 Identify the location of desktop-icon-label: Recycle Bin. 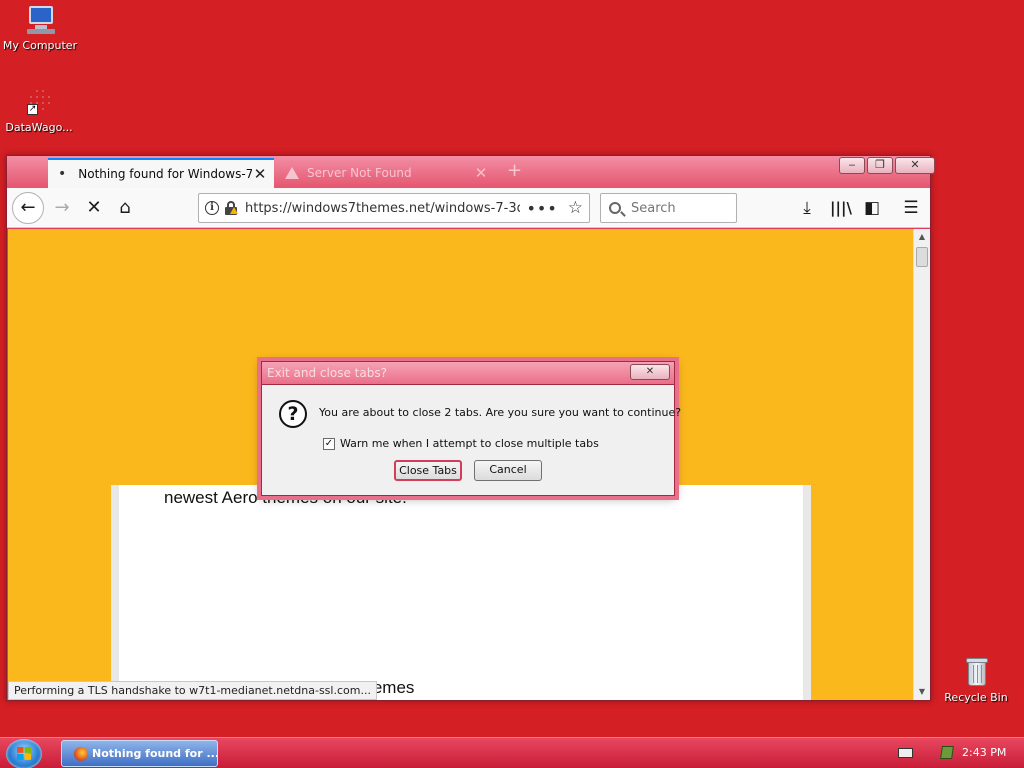
(976, 697).